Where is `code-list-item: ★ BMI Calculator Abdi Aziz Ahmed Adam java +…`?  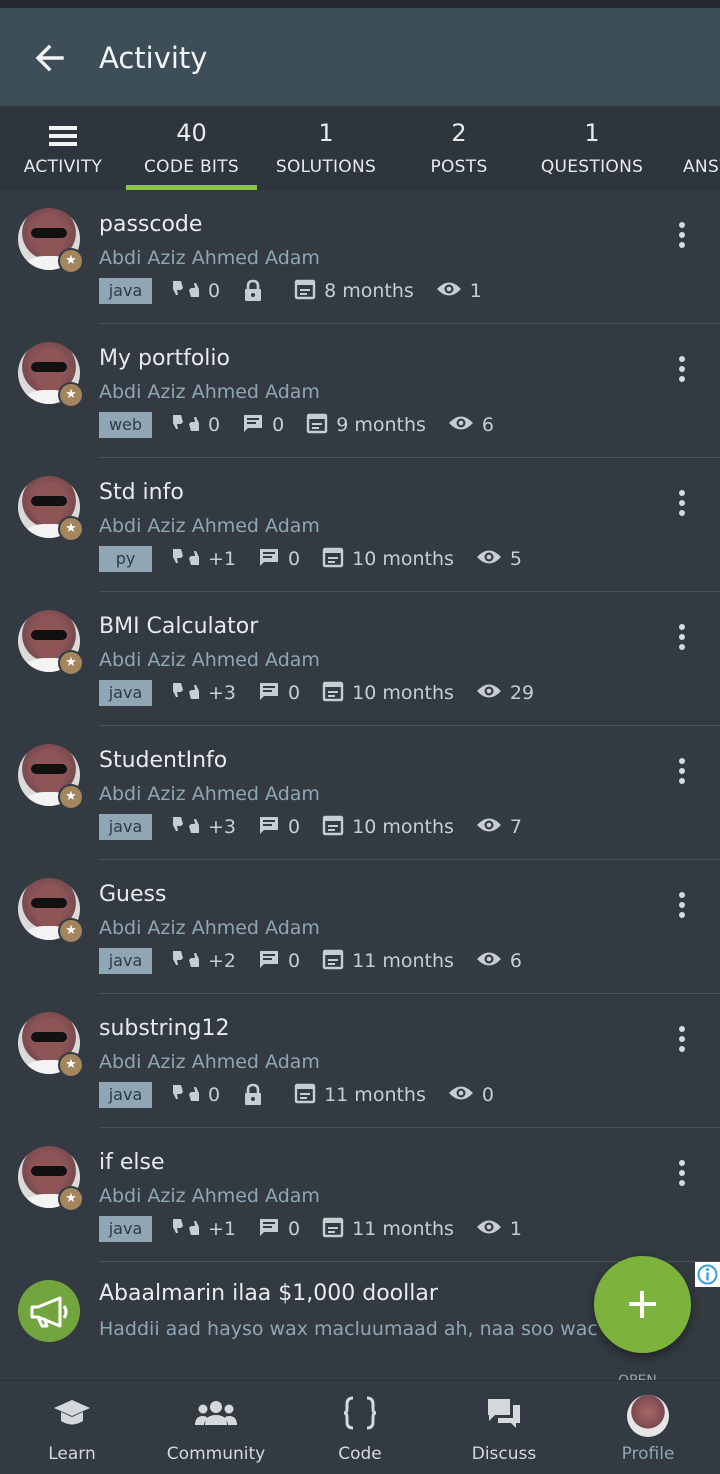 code-list-item: ★ BMI Calculator Abdi Aziz Ahmed Adam java +… is located at coordinates (360, 659).